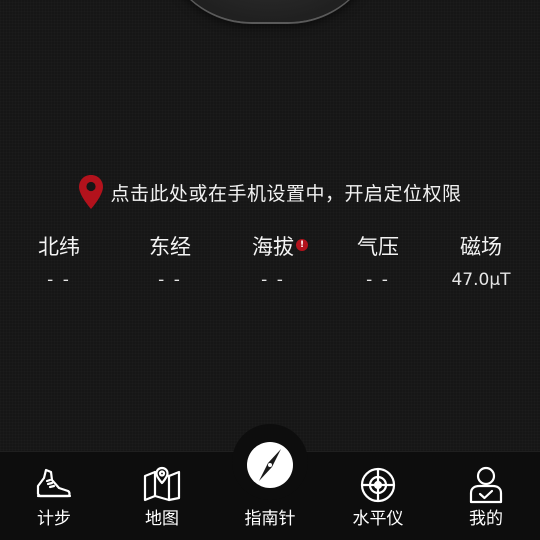  Describe the element at coordinates (170, 261) in the screenshot. I see `stat-longitude: 东经 - -` at that location.